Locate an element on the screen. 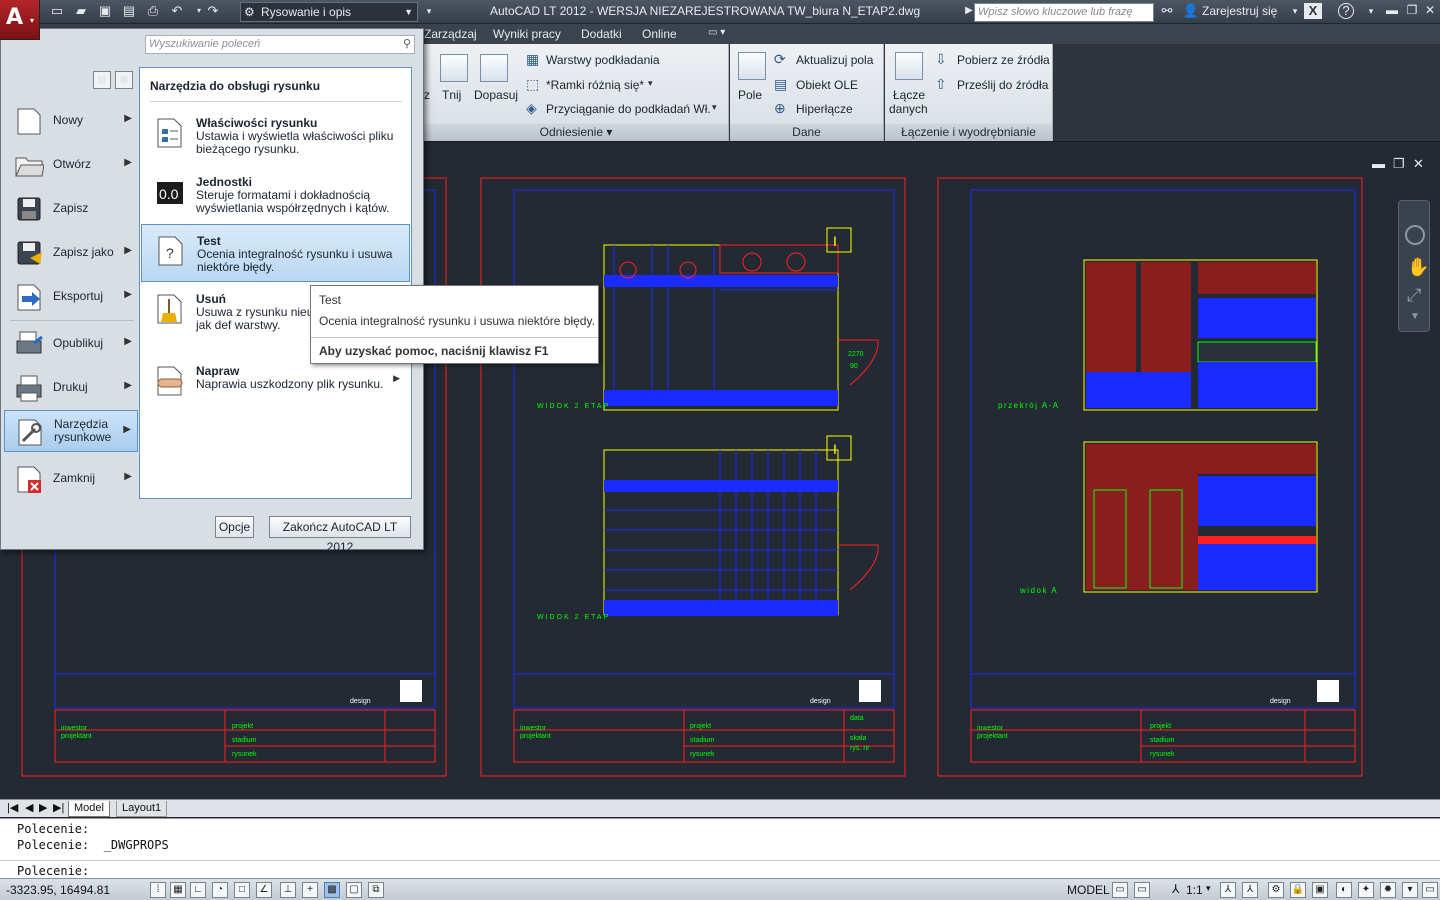 The width and height of the screenshot is (1440, 900). recent-documents-icon: ▤ is located at coordinates (102, 80).